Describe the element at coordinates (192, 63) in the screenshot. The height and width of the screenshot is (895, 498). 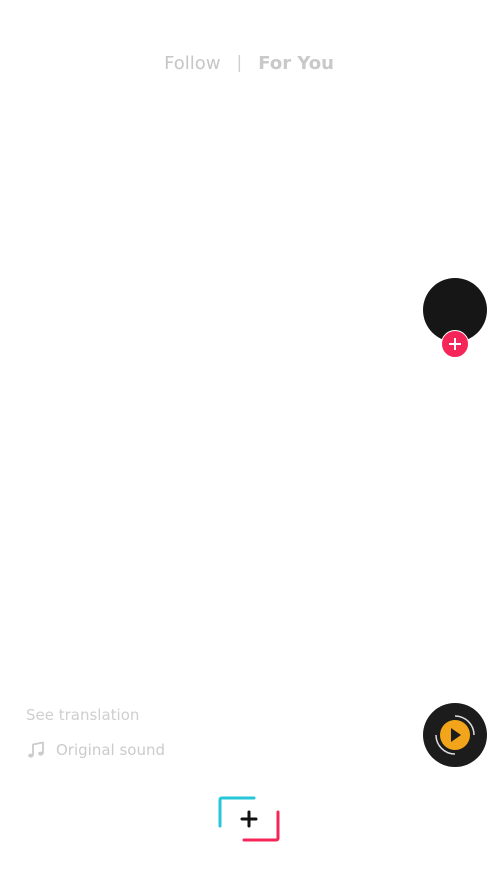
I see `tab-follow: Follow` at that location.